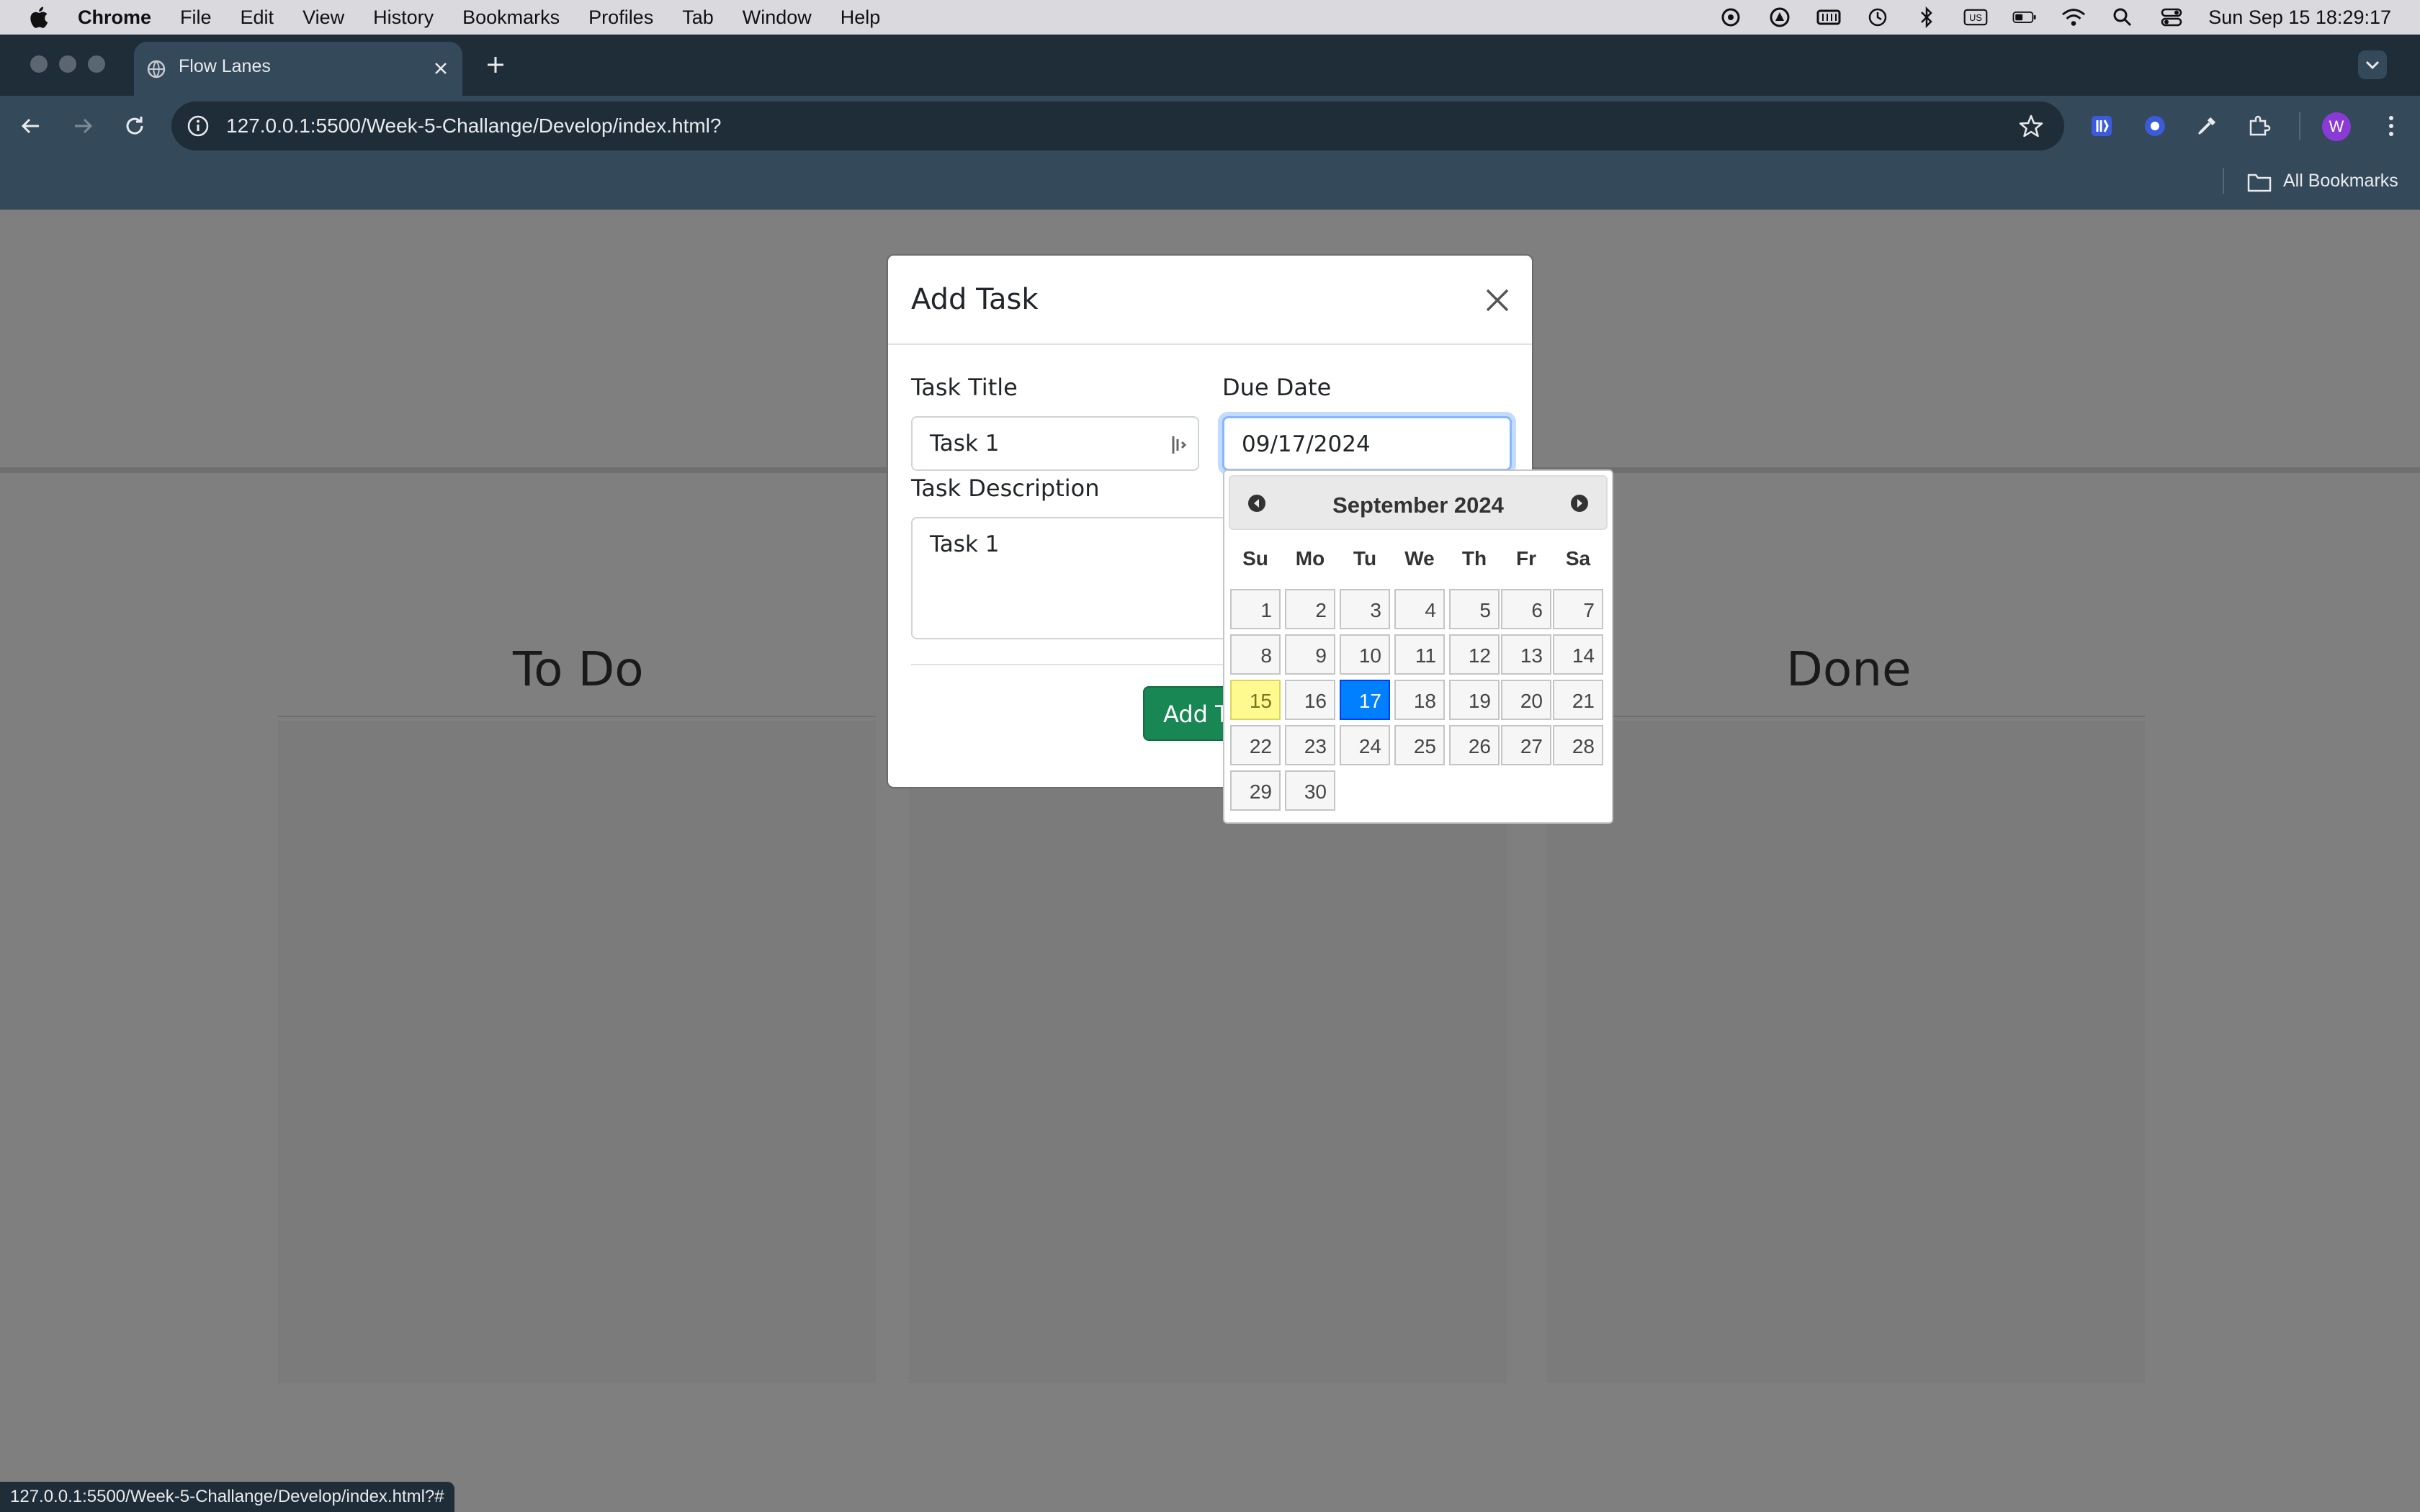 Image resolution: width=2420 pixels, height=1512 pixels. I want to click on reload-button, so click(134, 126).